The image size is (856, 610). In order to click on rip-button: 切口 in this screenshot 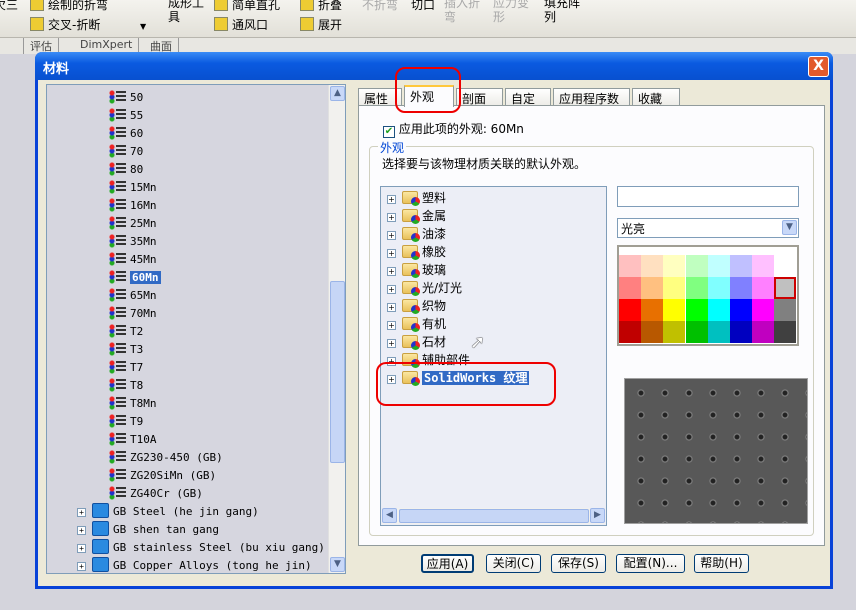, I will do `click(423, 6)`.